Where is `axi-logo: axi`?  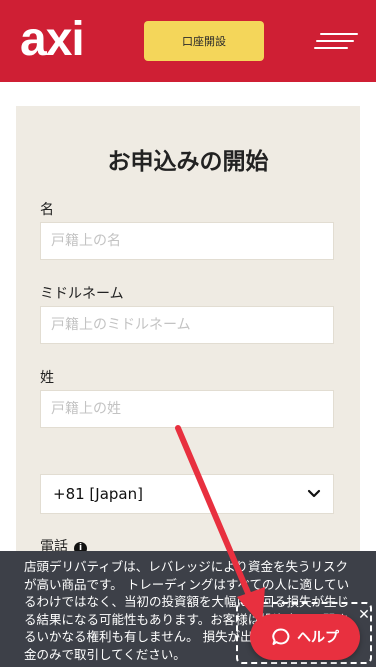
axi-logo: axi is located at coordinates (52, 40).